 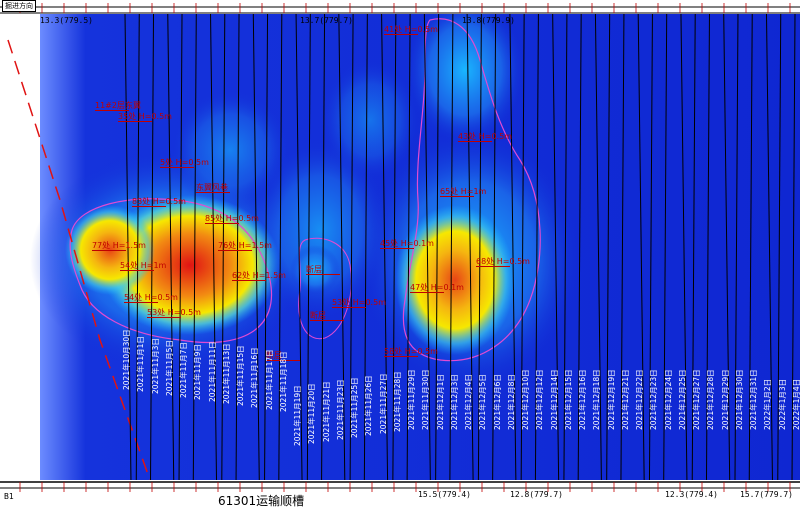 I want to click on survey-date-label: 2021年12月6日, so click(x=497, y=402).